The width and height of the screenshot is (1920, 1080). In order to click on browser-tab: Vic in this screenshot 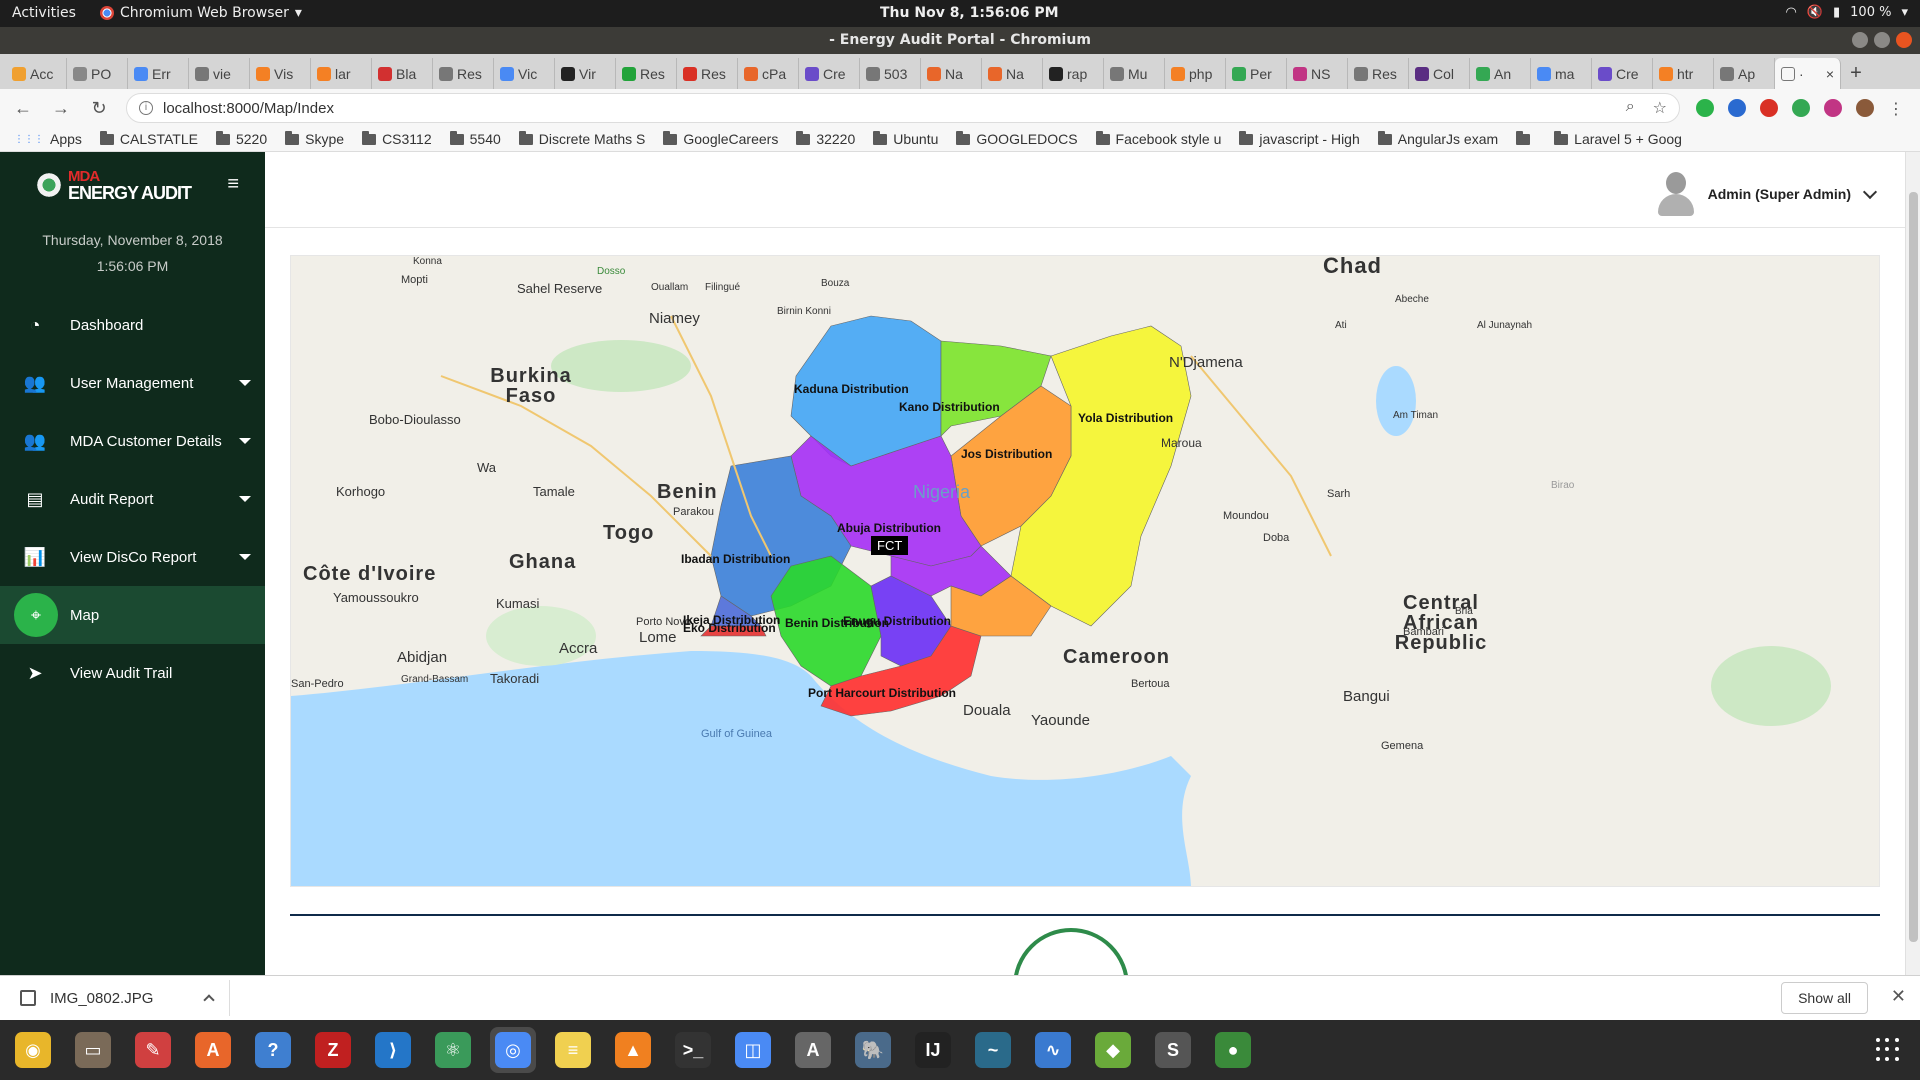, I will do `click(524, 73)`.